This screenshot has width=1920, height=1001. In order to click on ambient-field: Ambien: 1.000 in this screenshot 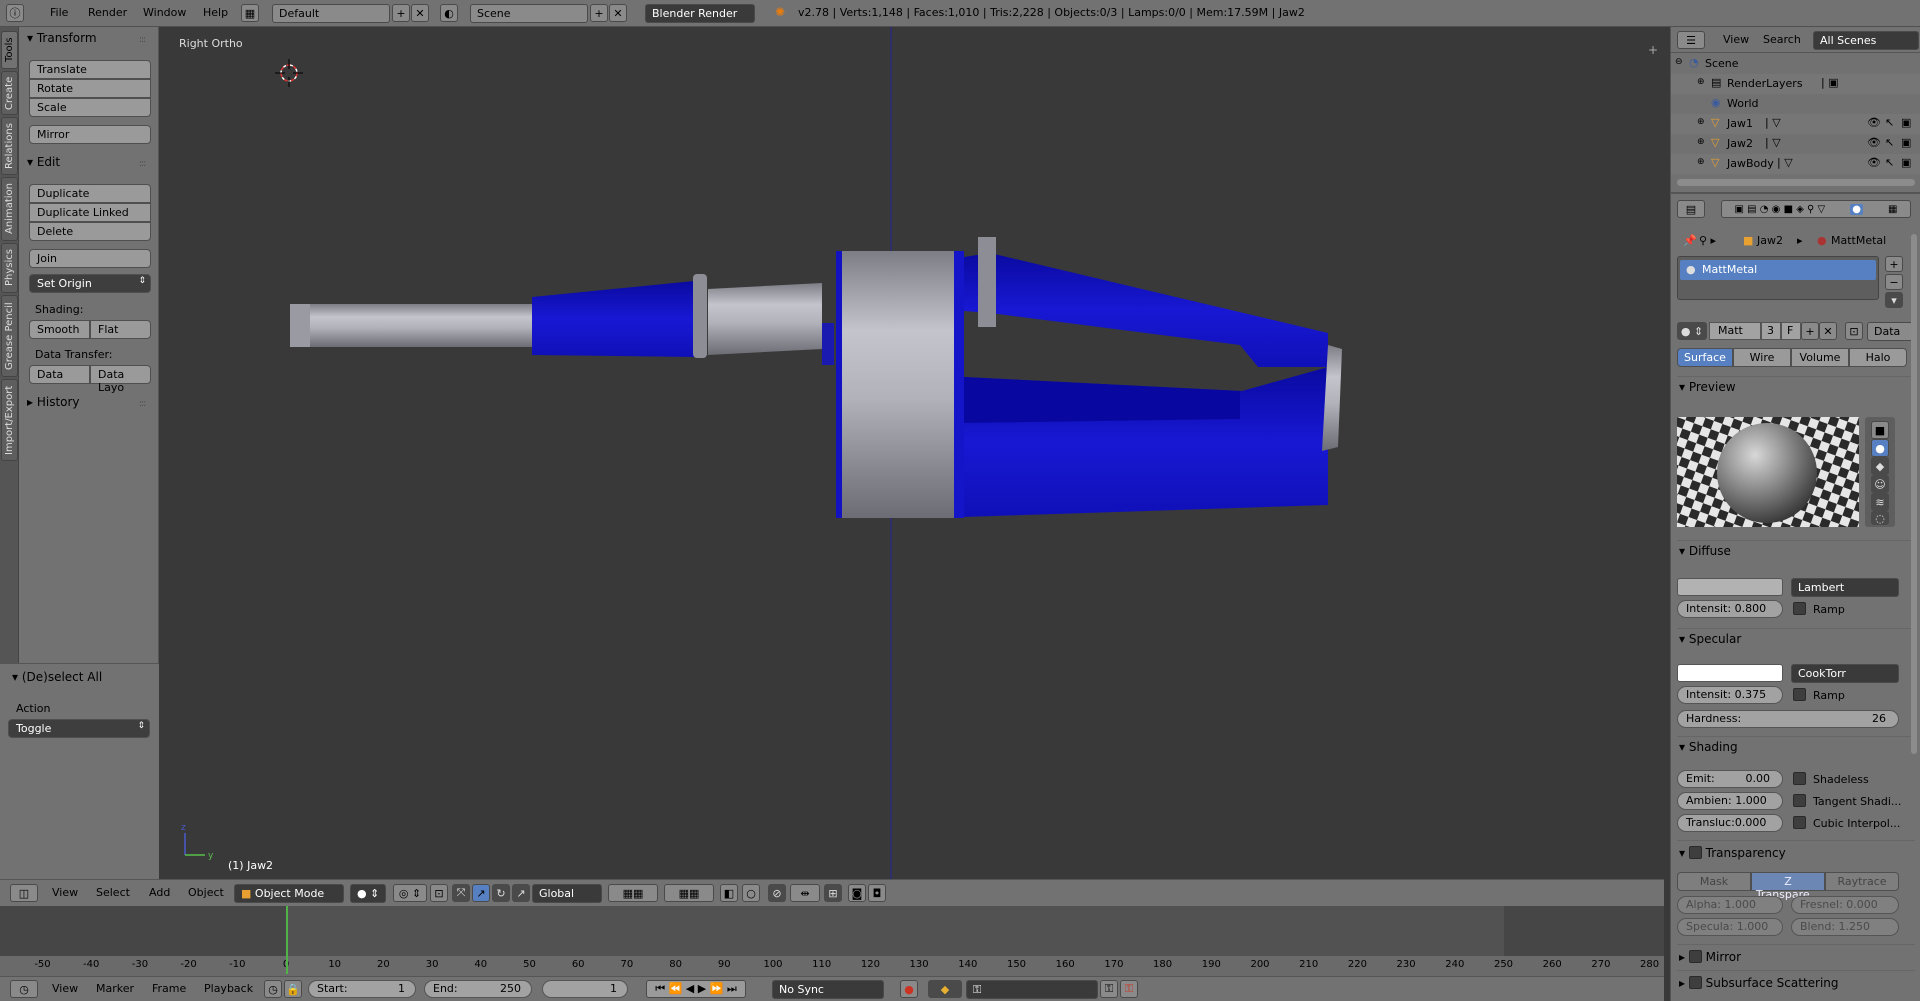, I will do `click(1730, 801)`.